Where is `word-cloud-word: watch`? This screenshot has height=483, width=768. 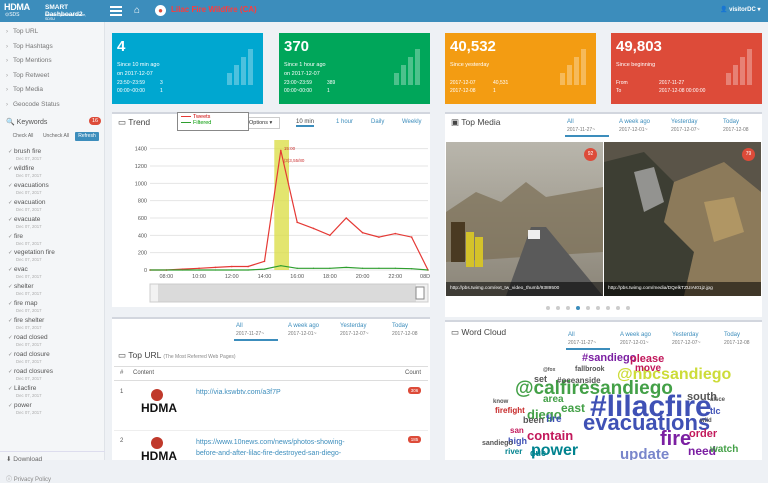 word-cloud-word: watch is located at coordinates (724, 449).